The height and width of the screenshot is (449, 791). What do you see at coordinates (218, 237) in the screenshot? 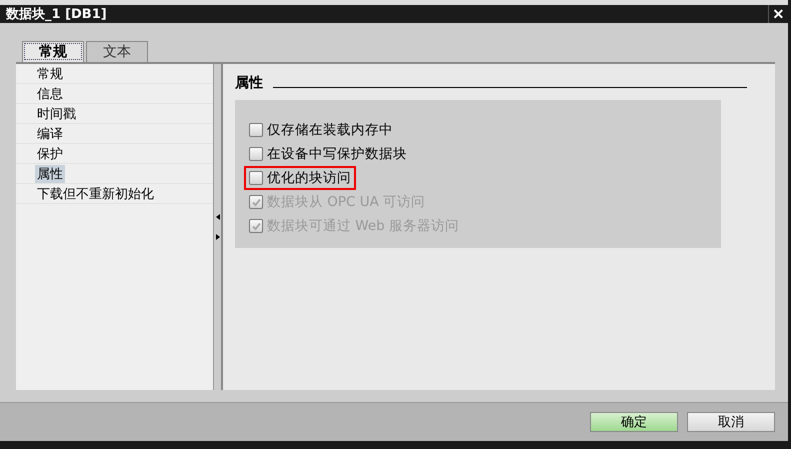
I see `expand-right-icon` at bounding box center [218, 237].